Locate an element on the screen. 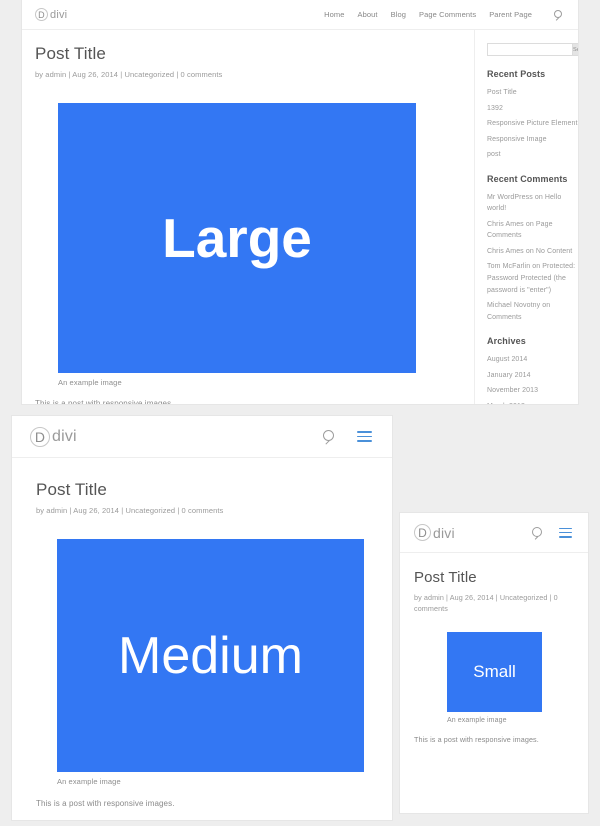 Image resolution: width=600 pixels, height=826 pixels. list-item: Responsive Picture Element is located at coordinates (532, 124).